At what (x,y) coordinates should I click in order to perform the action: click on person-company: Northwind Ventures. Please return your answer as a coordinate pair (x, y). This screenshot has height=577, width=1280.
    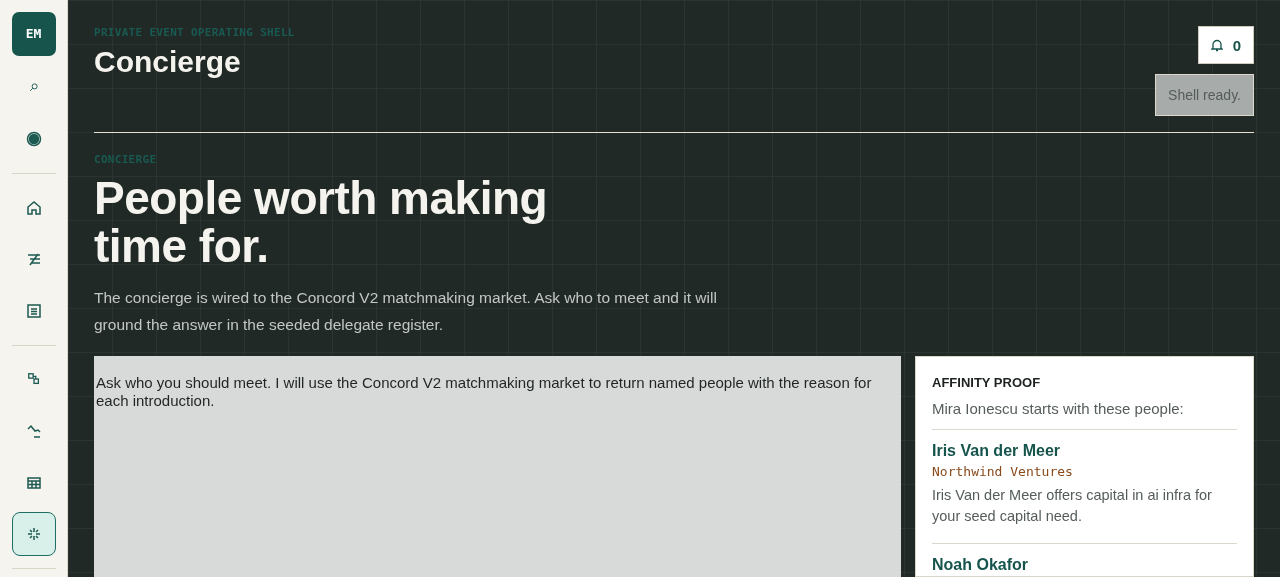
    Looking at the image, I should click on (1003, 471).